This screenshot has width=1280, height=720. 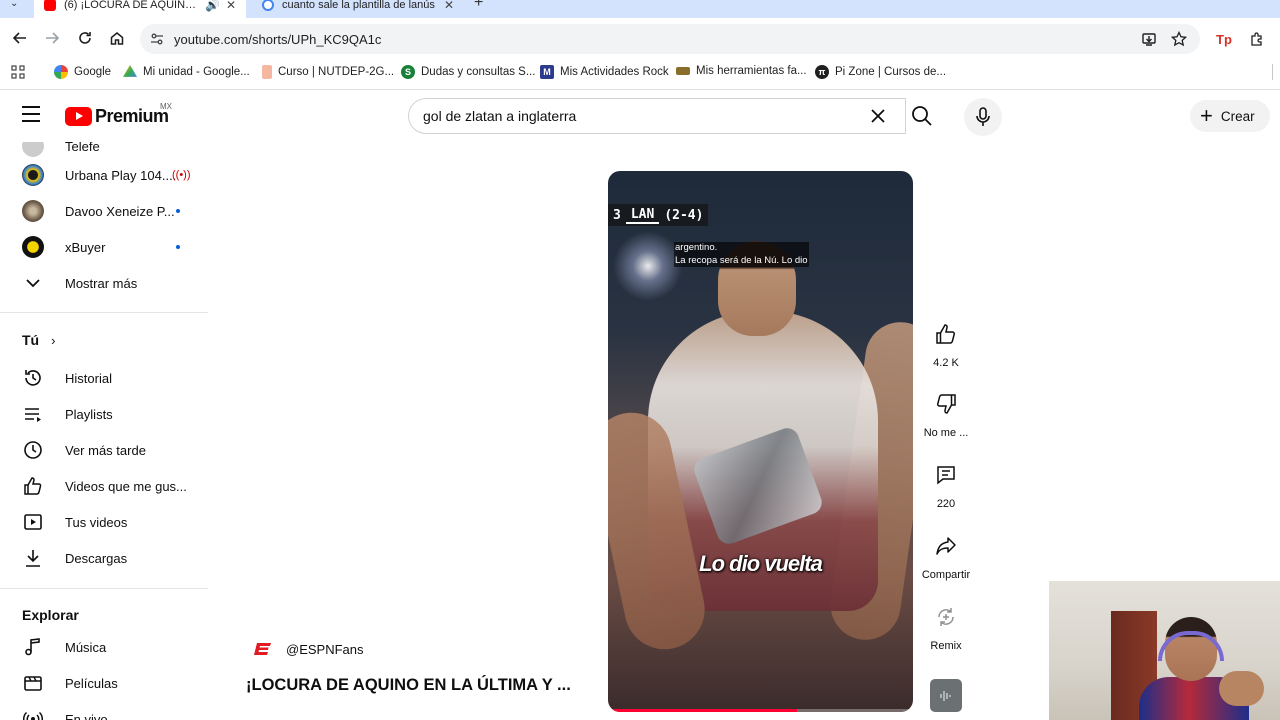 What do you see at coordinates (50, 5) in the screenshot?
I see `youtube-favicon-icon` at bounding box center [50, 5].